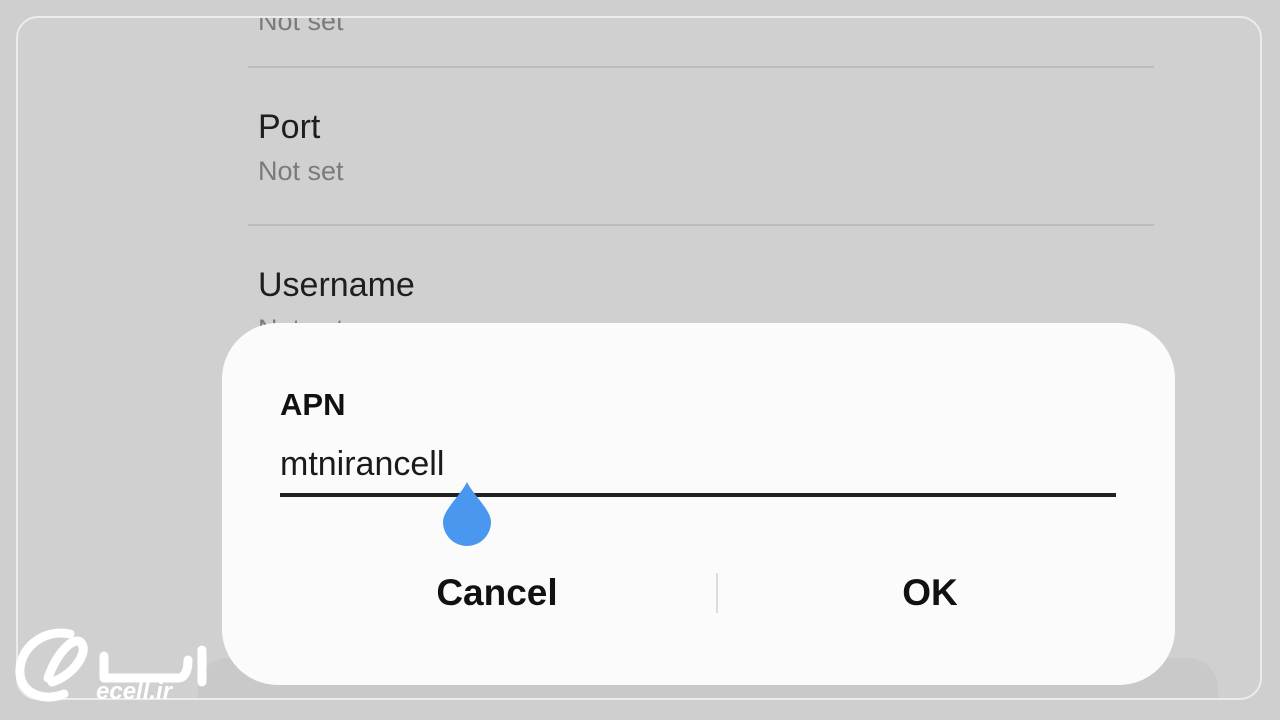 This screenshot has height=720, width=1280. Describe the element at coordinates (930, 593) in the screenshot. I see `ok-button: OK` at that location.